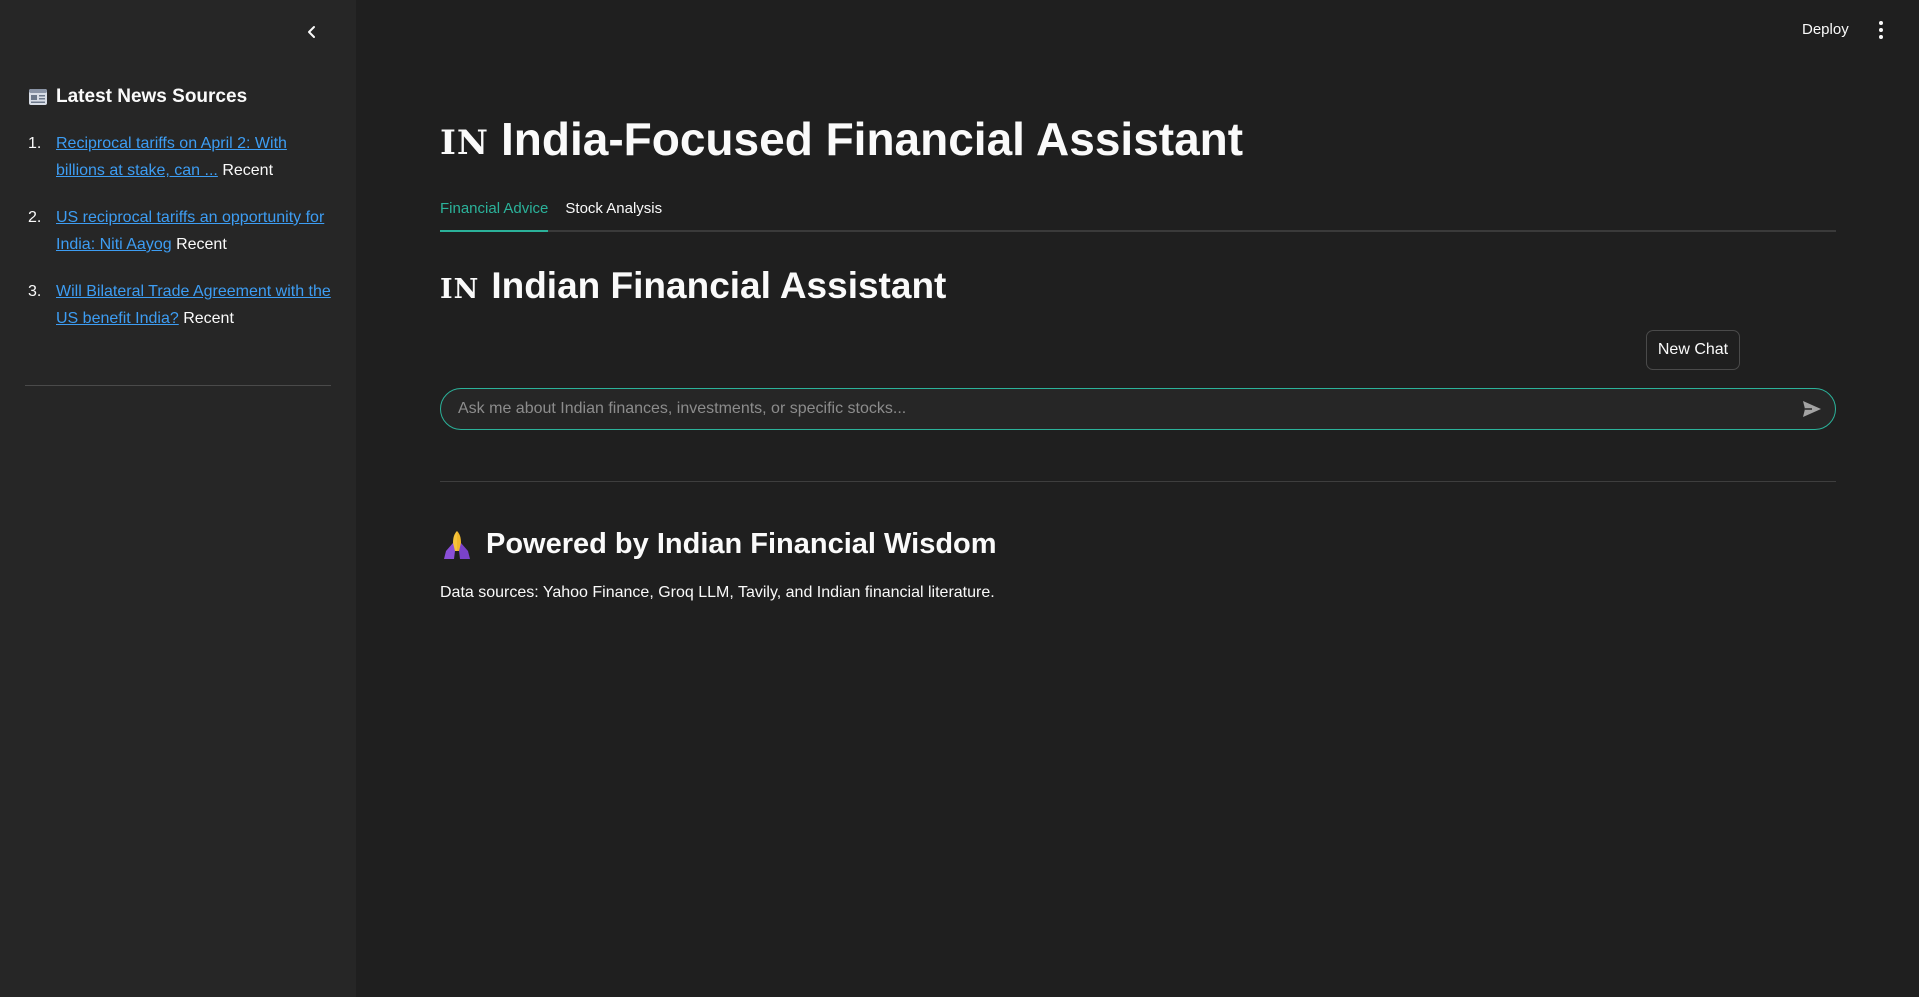  Describe the element at coordinates (35, 291) in the screenshot. I see `list-number: 3.` at that location.